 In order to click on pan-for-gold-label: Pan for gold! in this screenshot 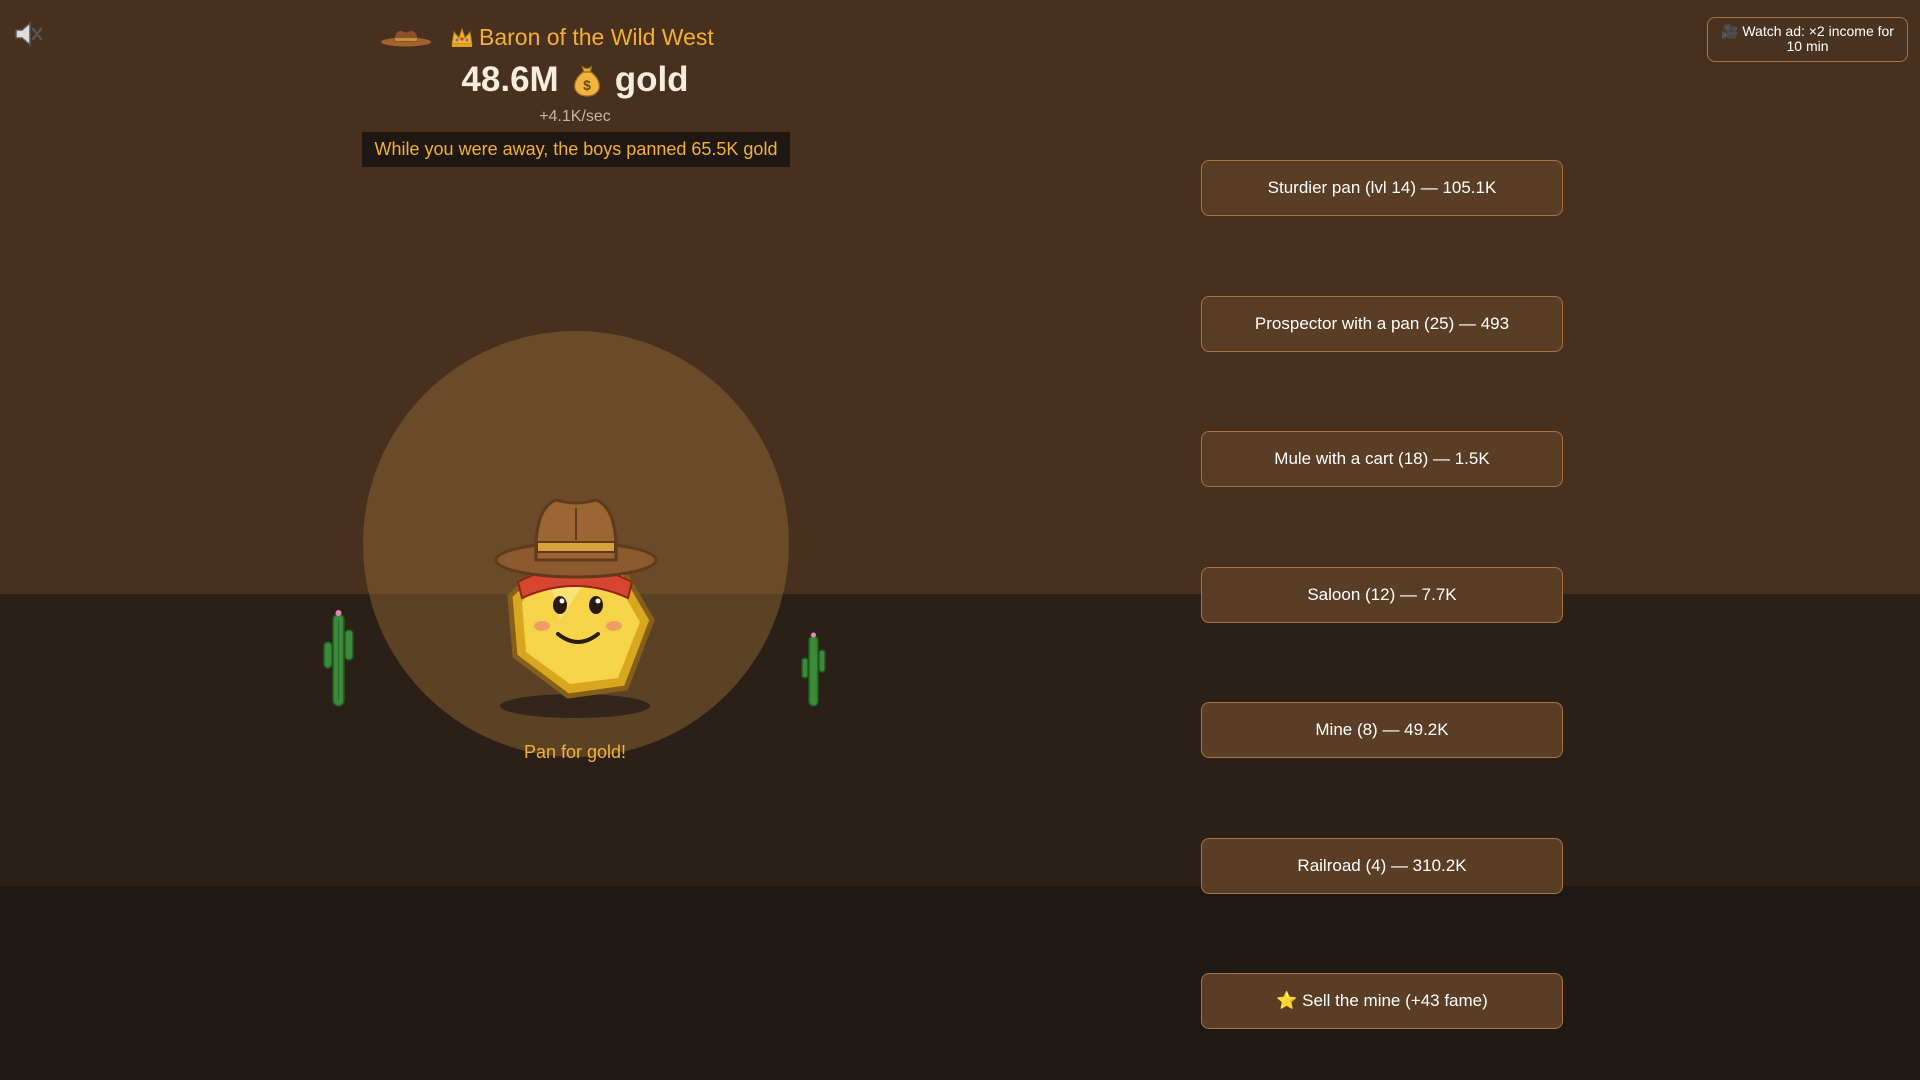, I will do `click(575, 752)`.